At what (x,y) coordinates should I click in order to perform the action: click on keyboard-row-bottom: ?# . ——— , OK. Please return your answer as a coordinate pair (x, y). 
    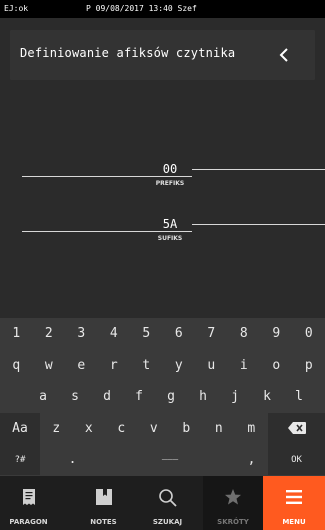
    Looking at the image, I should click on (162, 459).